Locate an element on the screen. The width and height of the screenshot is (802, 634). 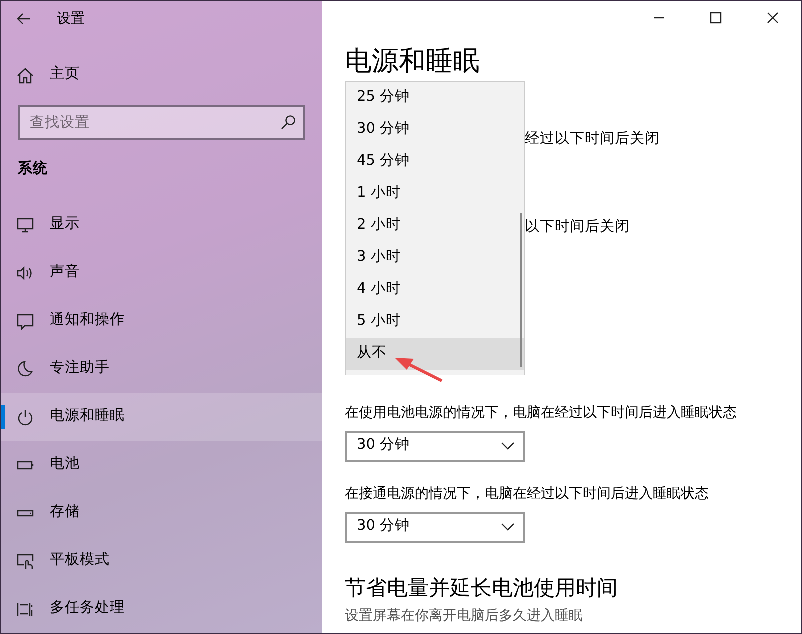
sidebar-item: 专注助手 is located at coordinates (161, 369).